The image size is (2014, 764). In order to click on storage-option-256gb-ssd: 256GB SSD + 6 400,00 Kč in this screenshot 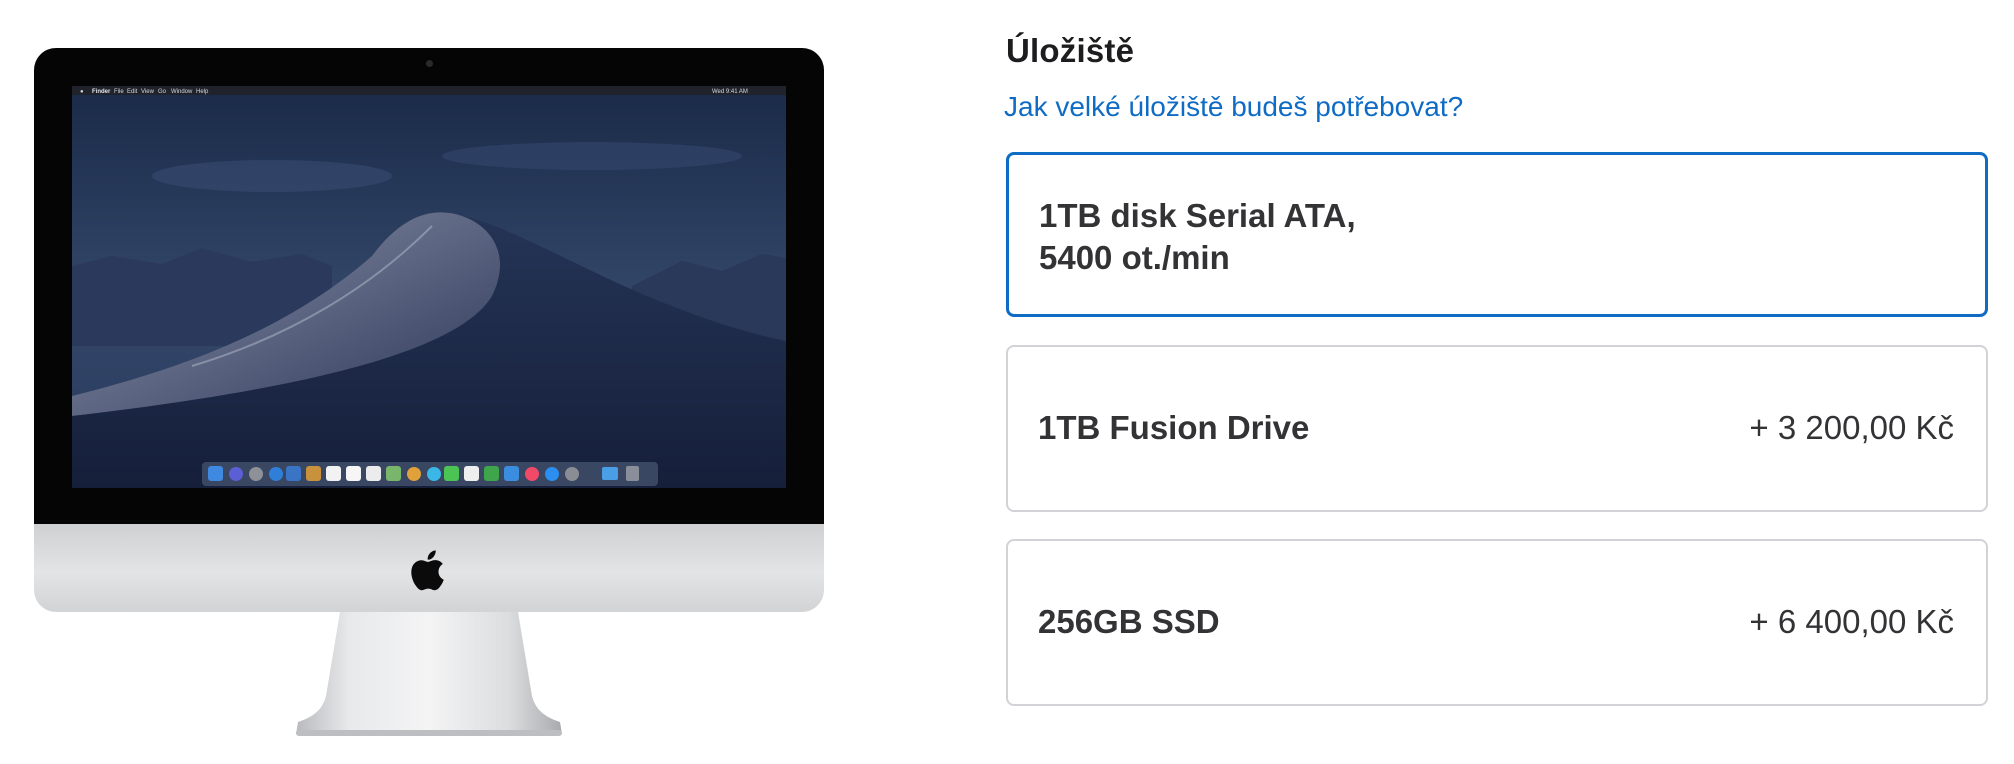, I will do `click(1497, 622)`.